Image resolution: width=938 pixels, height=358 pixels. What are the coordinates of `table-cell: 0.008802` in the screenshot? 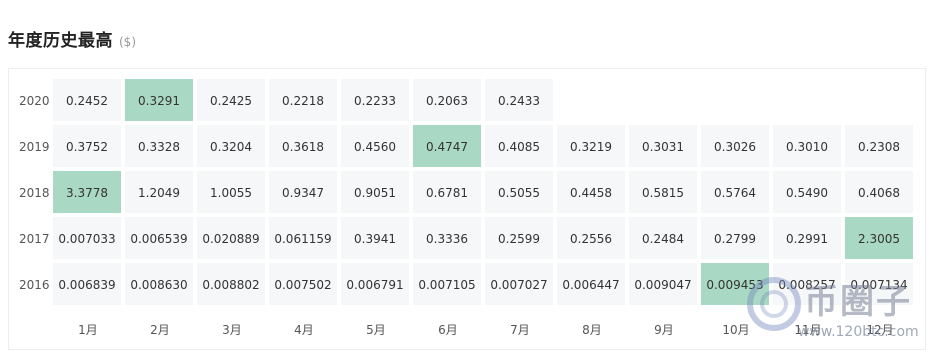 It's located at (232, 285).